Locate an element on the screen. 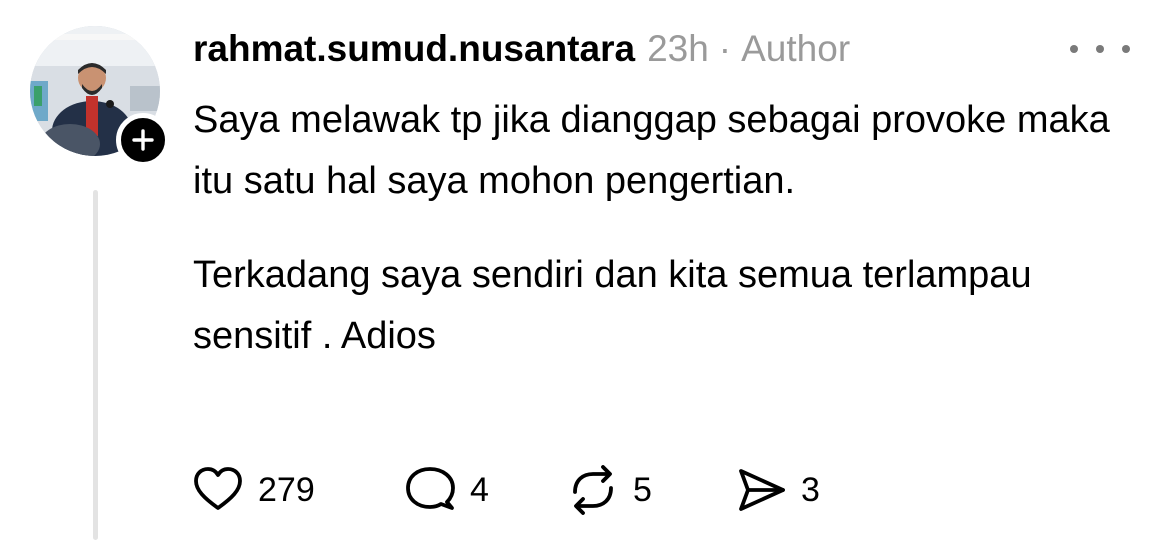 This screenshot has width=1170, height=559. thread-line is located at coordinates (95, 365).